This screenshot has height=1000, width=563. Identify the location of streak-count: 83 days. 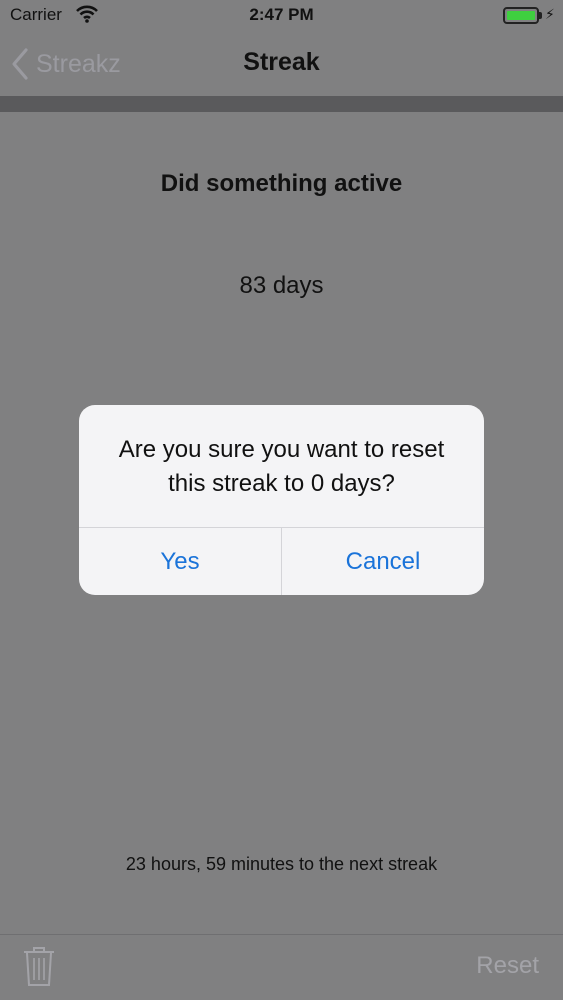
(281, 285).